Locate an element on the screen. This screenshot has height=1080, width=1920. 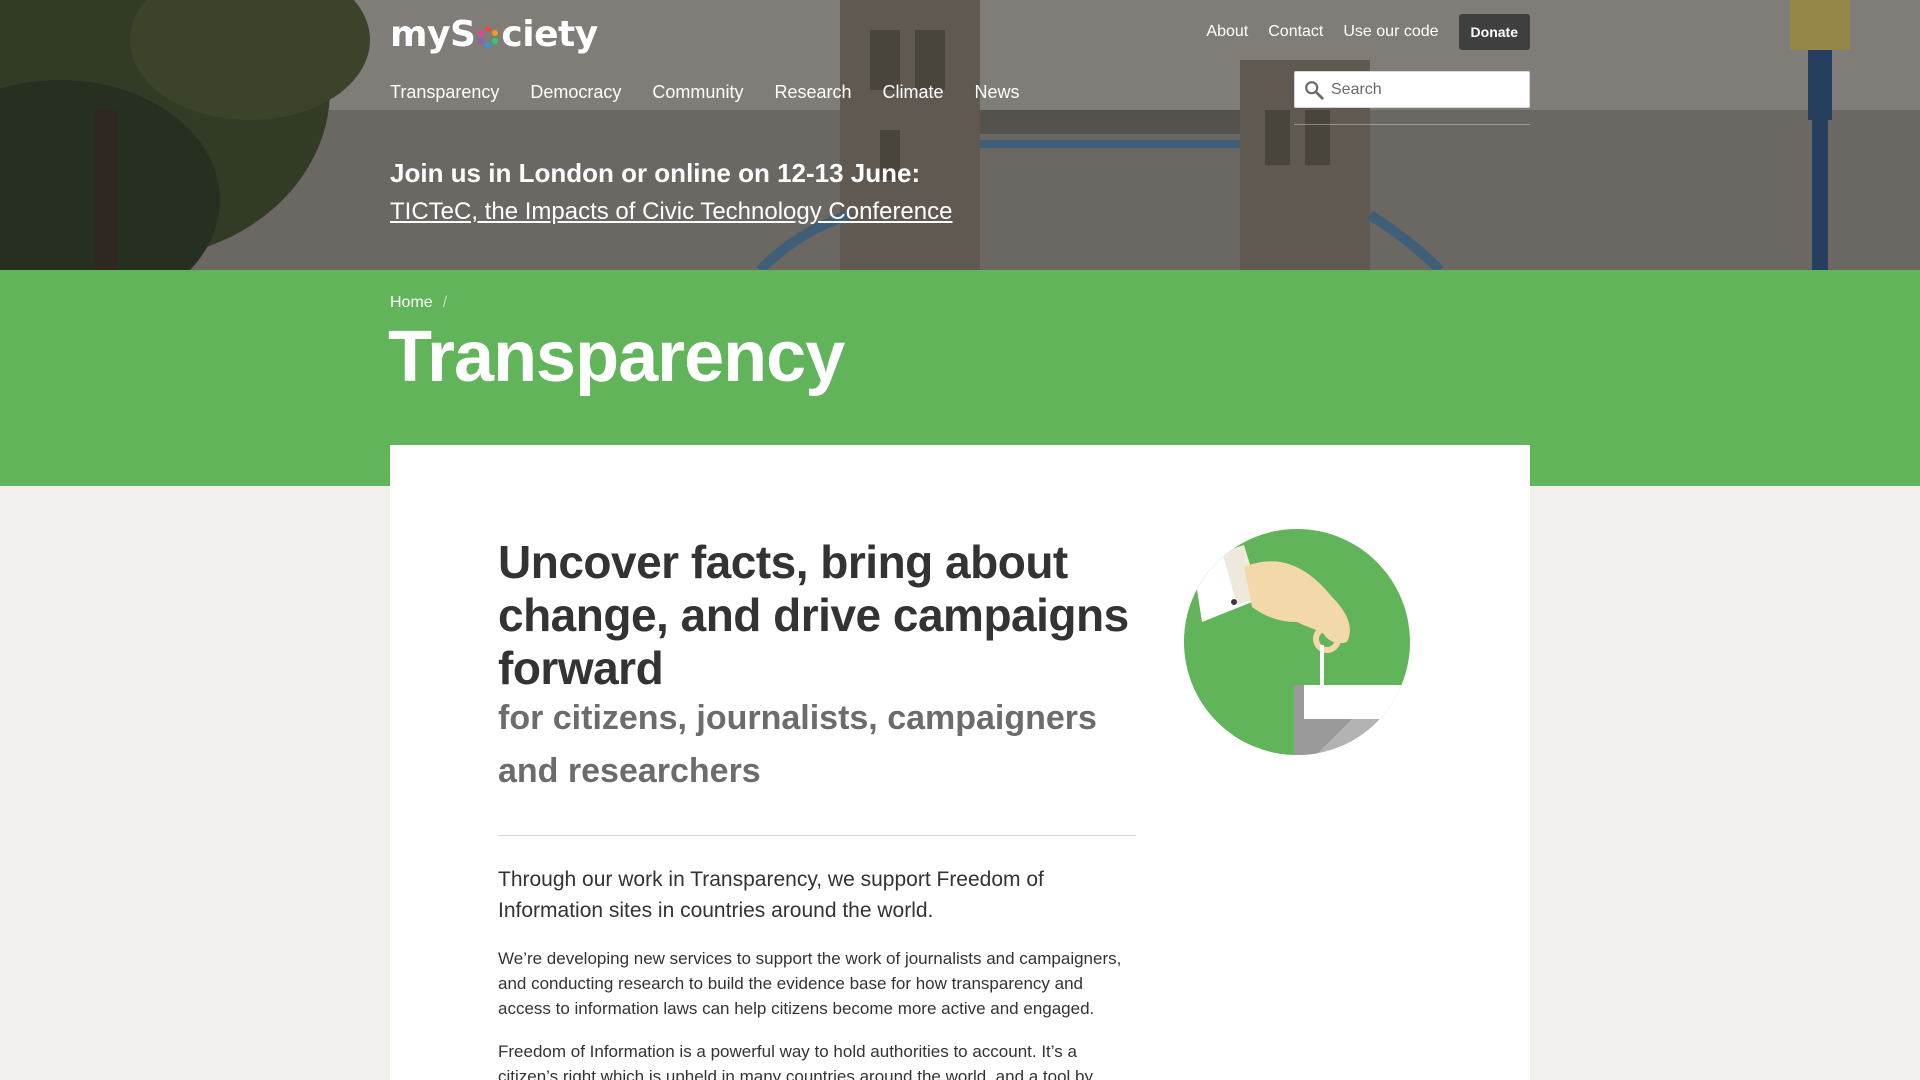
header-divider is located at coordinates (1412, 124).